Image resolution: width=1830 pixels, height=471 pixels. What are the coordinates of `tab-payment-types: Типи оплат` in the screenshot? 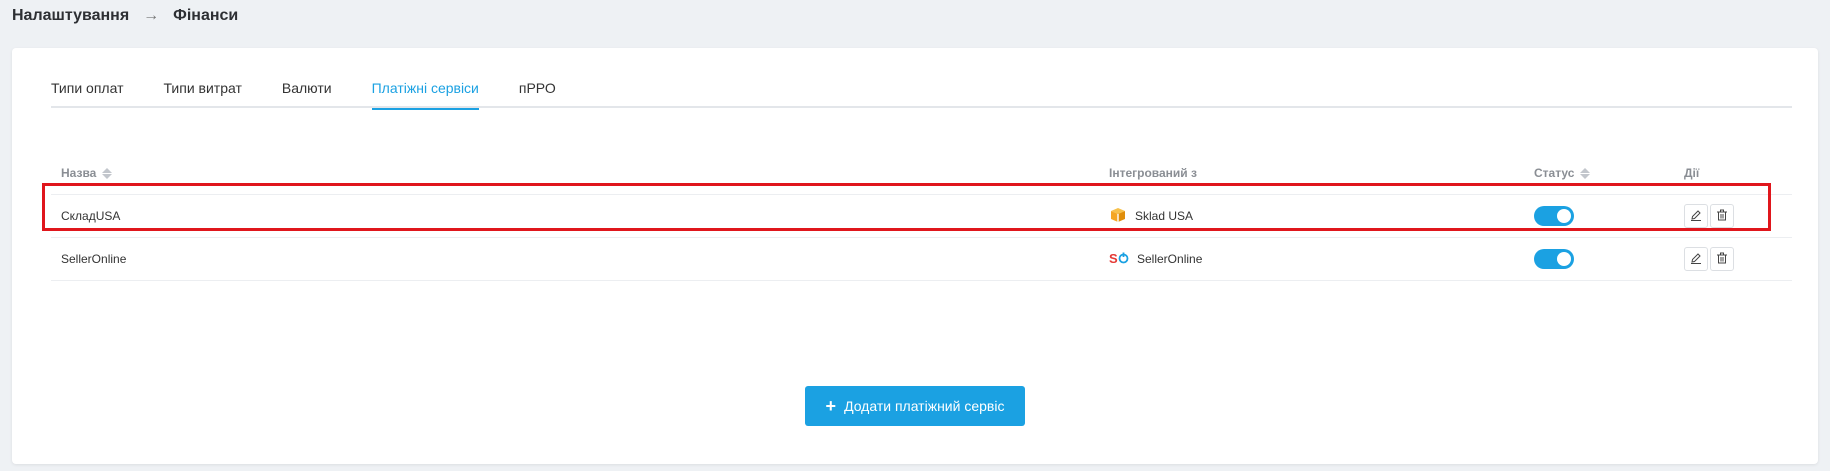 It's located at (87, 93).